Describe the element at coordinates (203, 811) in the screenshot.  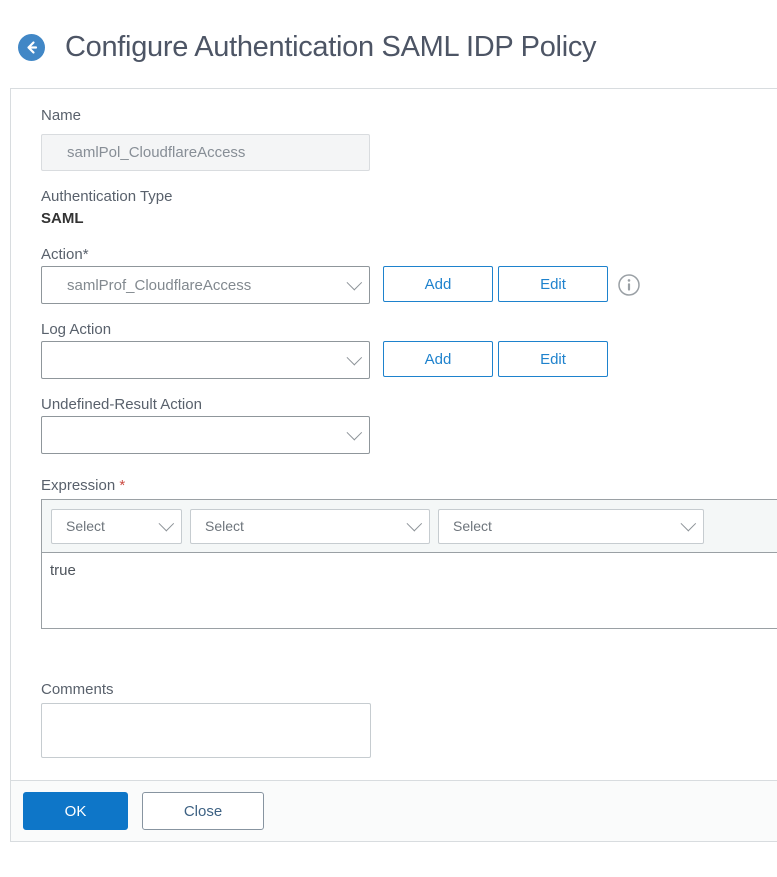
I see `close-button: Close` at that location.